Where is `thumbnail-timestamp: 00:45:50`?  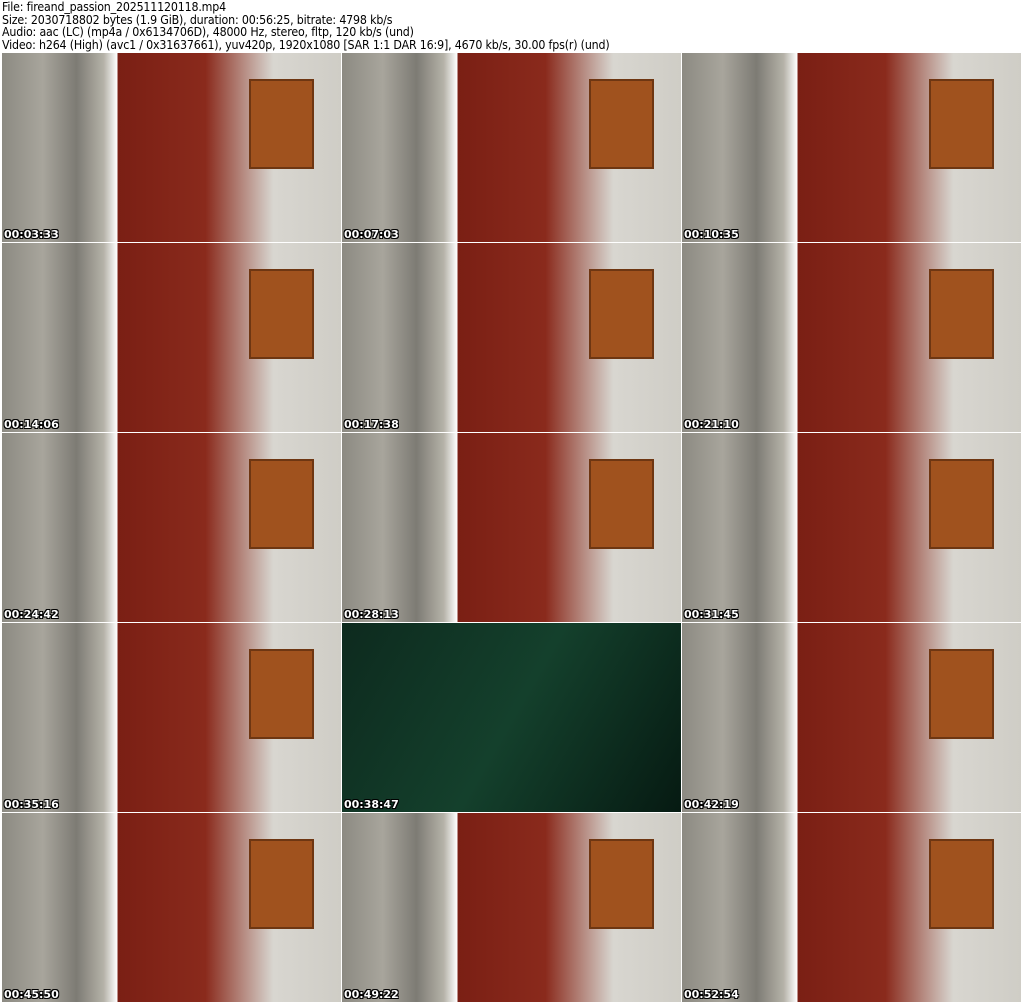 thumbnail-timestamp: 00:45:50 is located at coordinates (31, 994).